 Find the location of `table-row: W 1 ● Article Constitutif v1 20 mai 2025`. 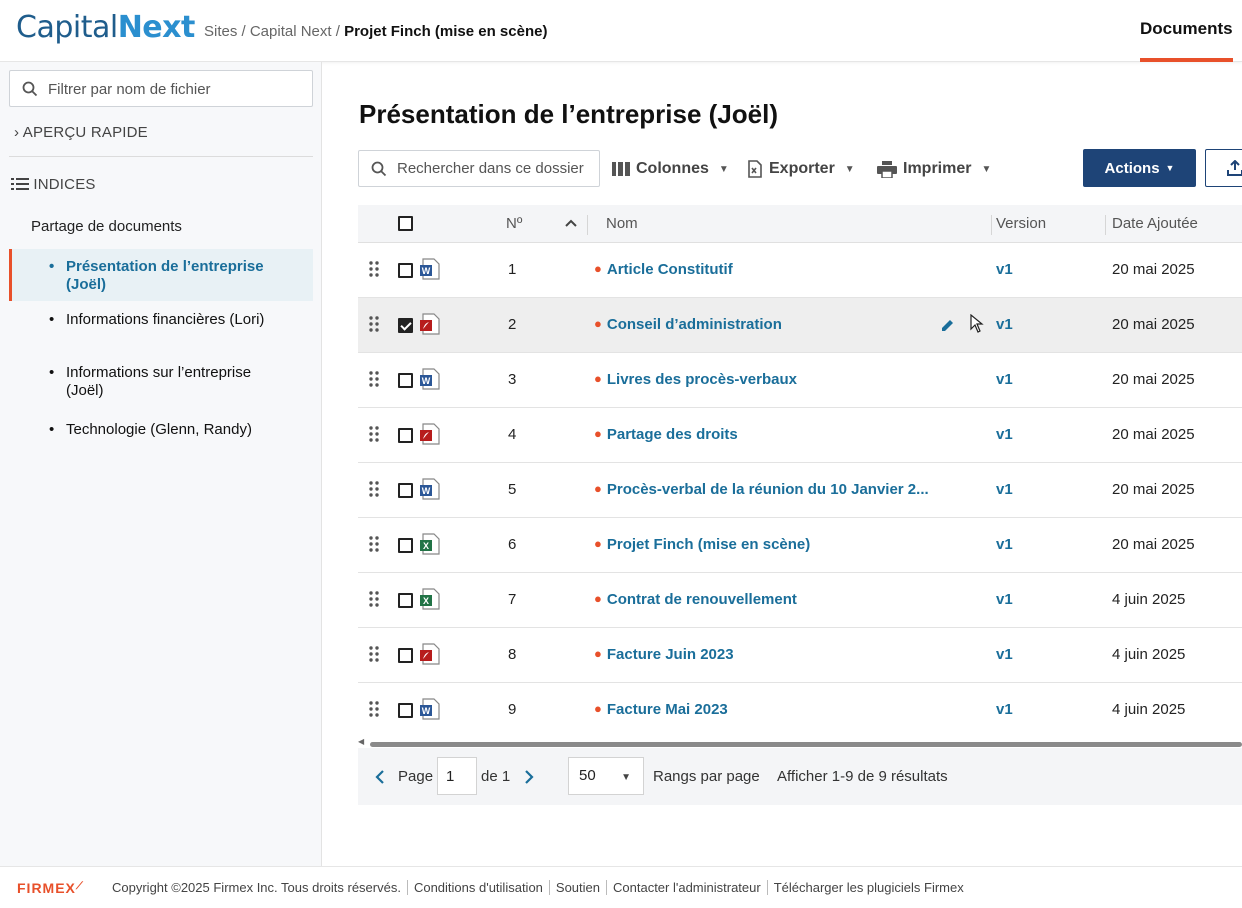

table-row: W 1 ● Article Constitutif v1 20 mai 2025 is located at coordinates (800, 270).